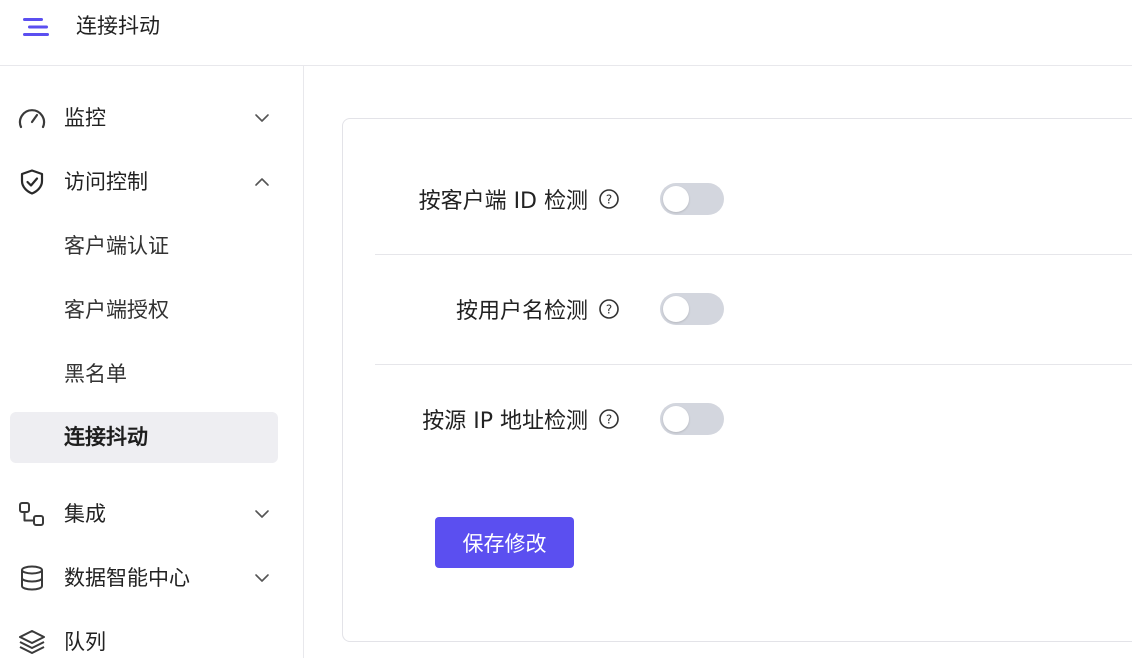  I want to click on sidebar-item-monitor: 监控, so click(144, 118).